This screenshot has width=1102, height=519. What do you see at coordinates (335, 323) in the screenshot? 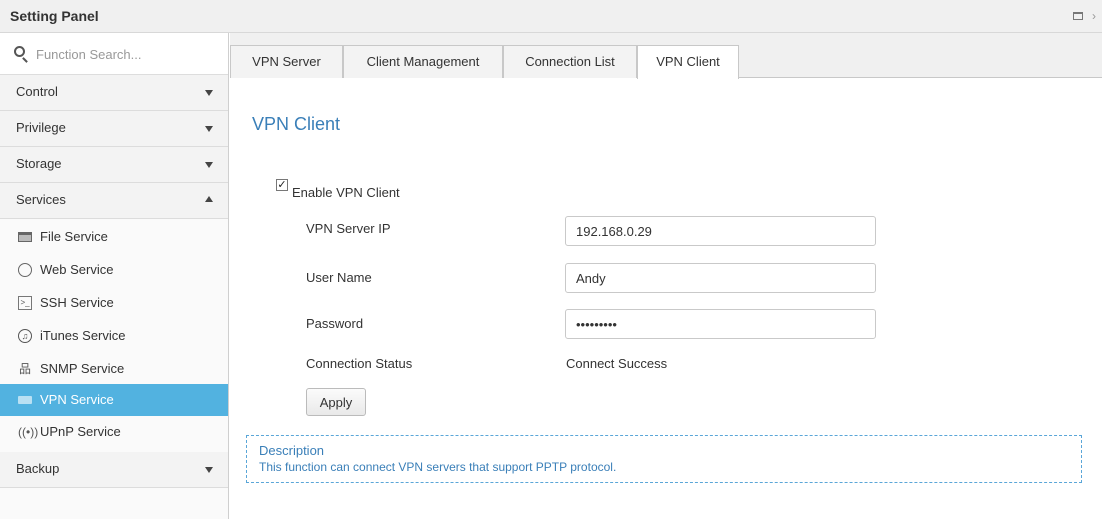
I see `password-label: Password` at bounding box center [335, 323].